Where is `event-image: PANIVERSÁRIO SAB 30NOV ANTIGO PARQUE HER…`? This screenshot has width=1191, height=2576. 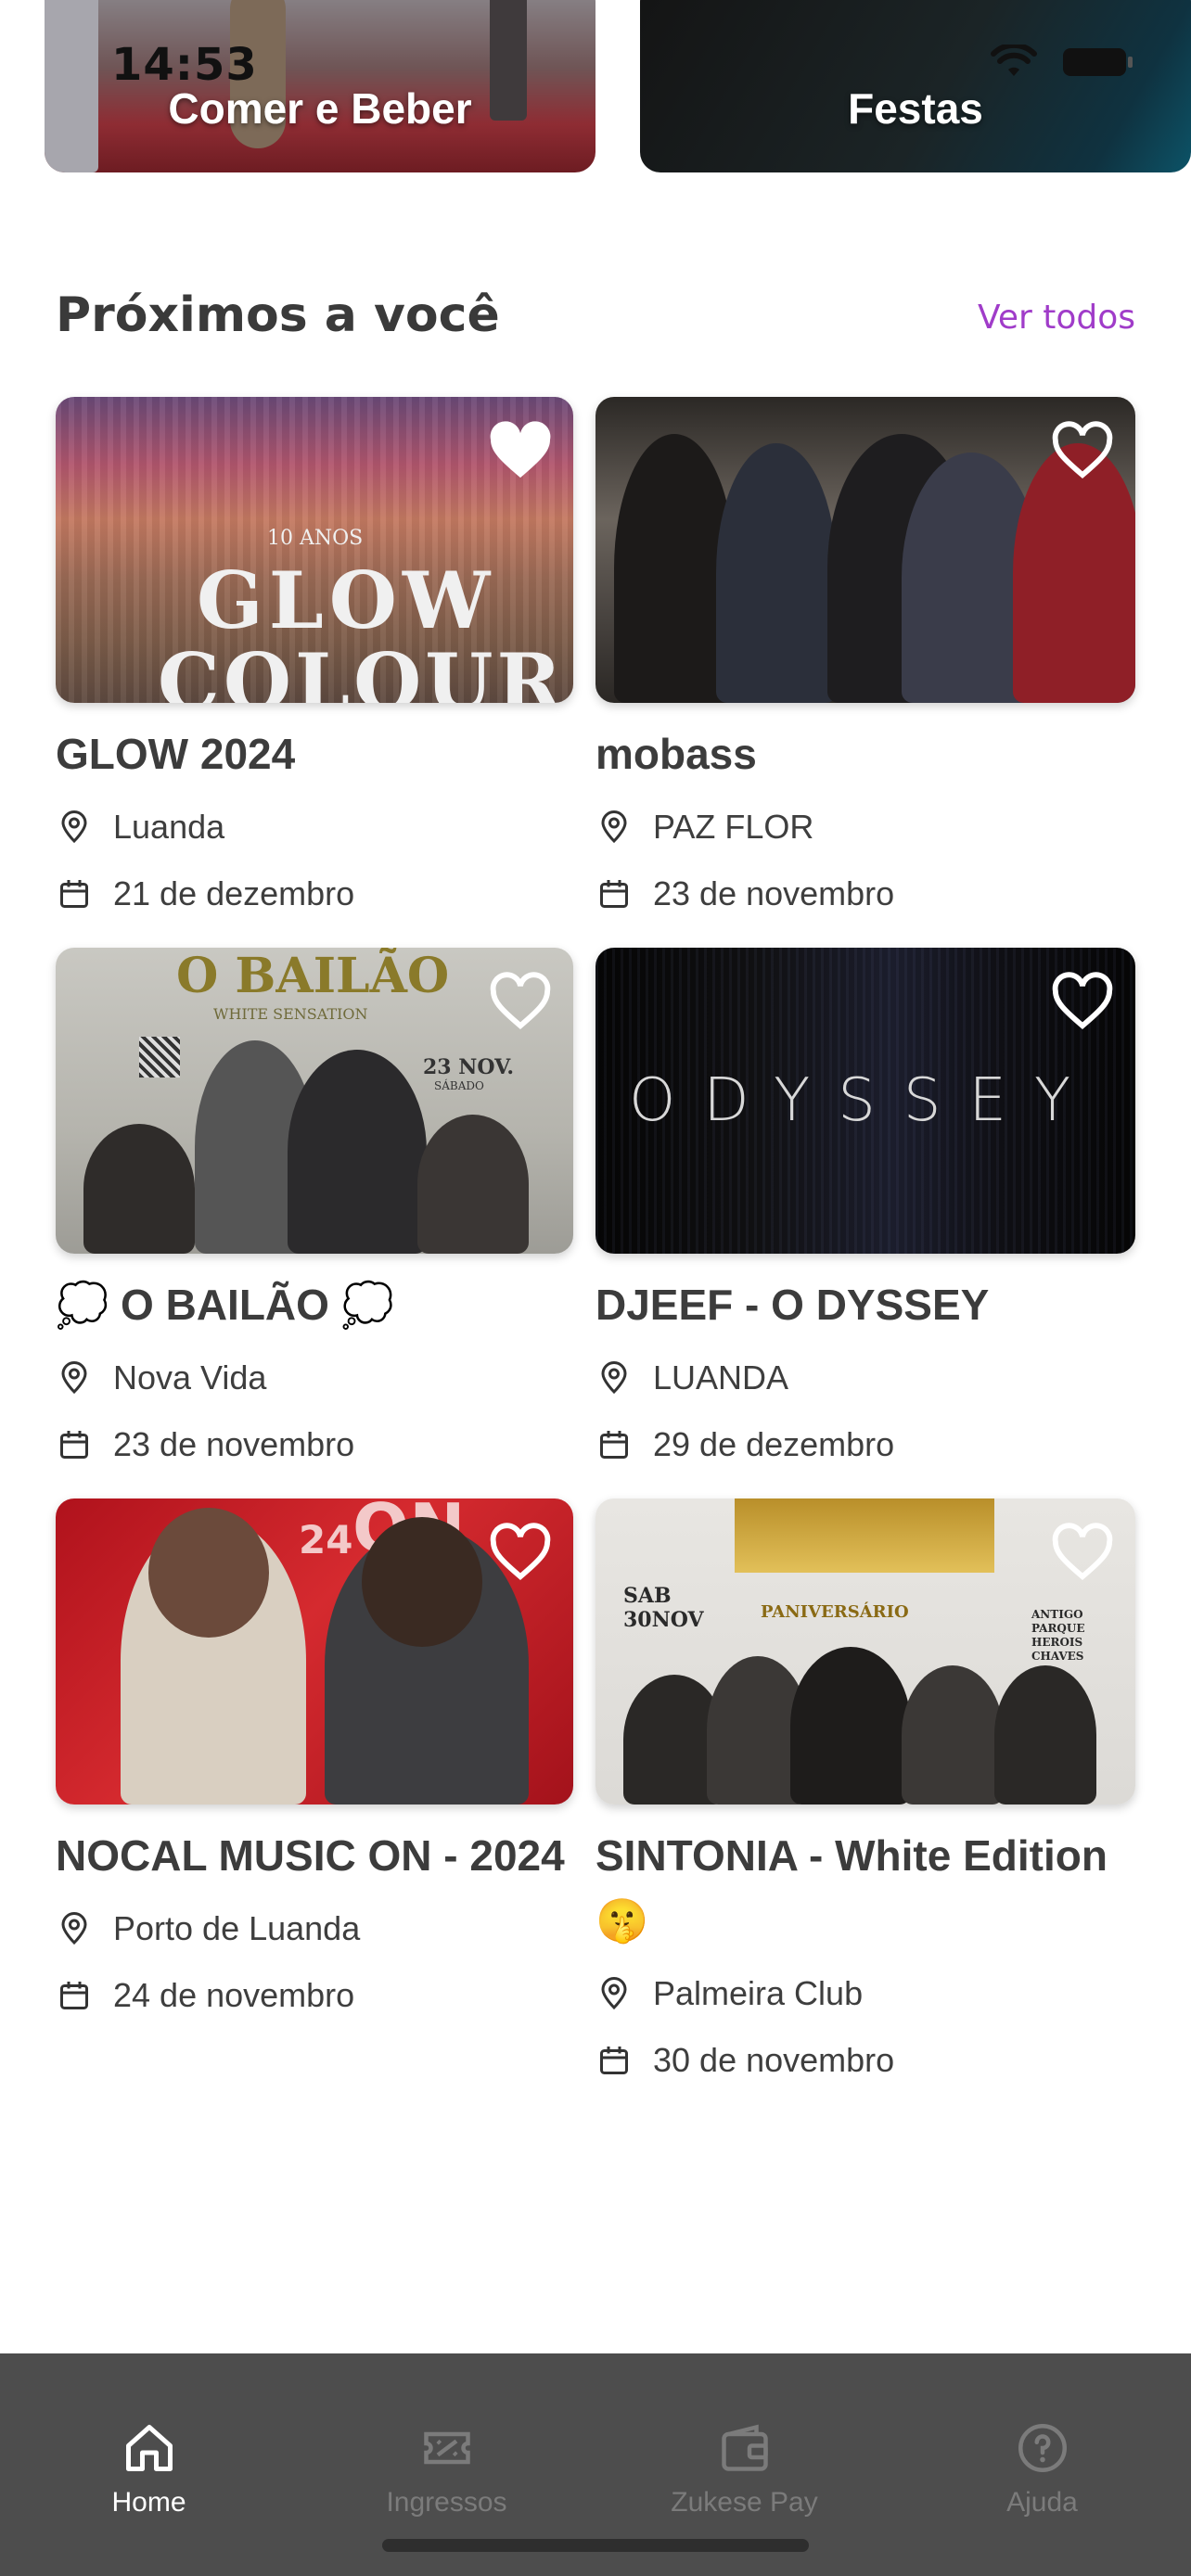
event-image: PANIVERSÁRIO SAB 30NOV ANTIGO PARQUE HER… is located at coordinates (866, 1651).